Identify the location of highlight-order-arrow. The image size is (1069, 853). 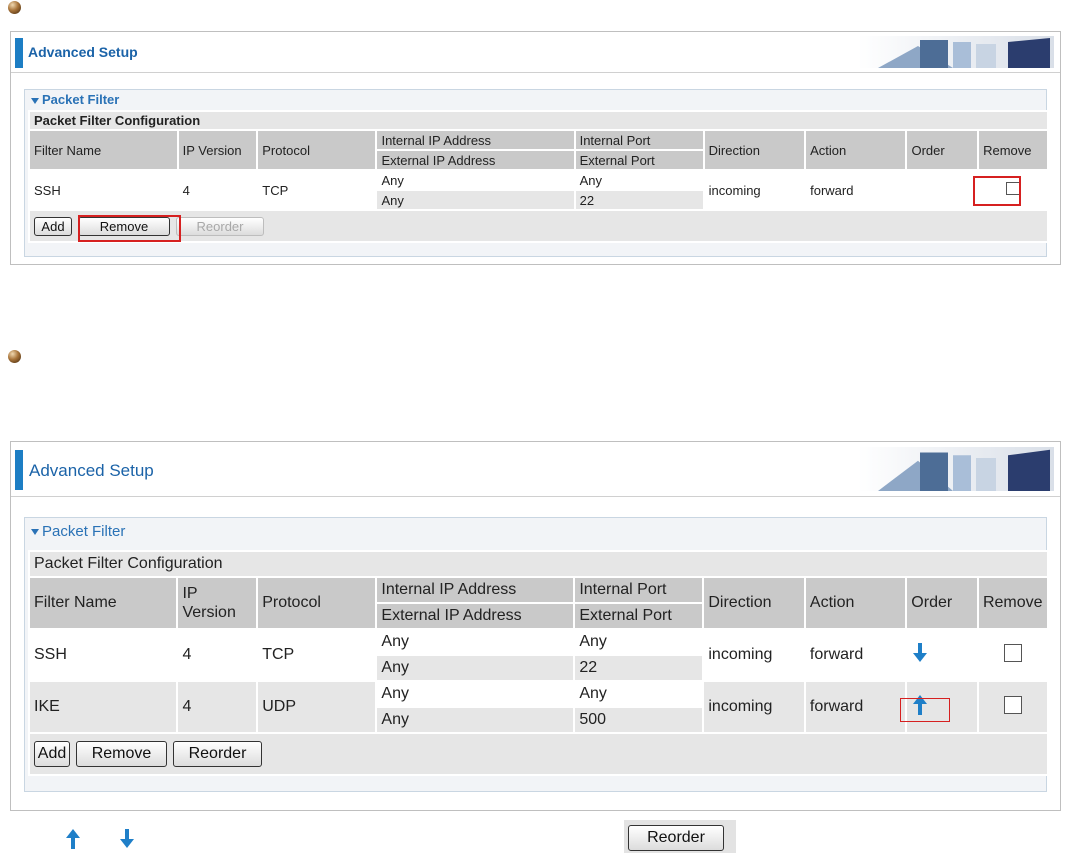
(925, 710).